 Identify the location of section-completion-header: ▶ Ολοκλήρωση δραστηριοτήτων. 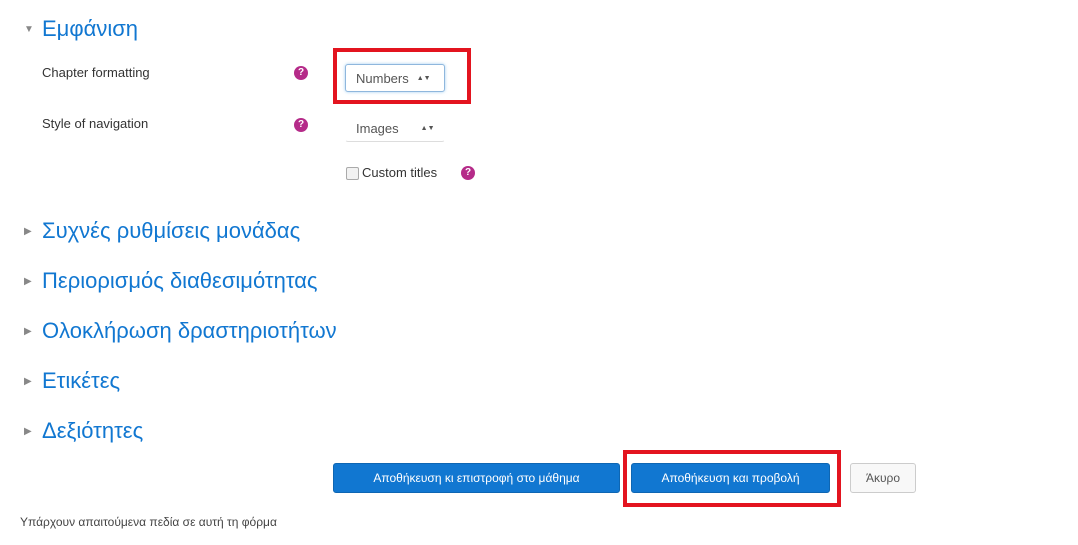
(180, 331).